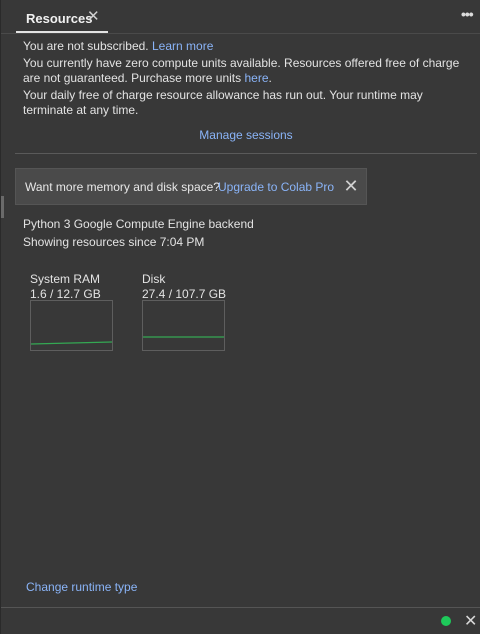  I want to click on connected-status-icon, so click(446, 621).